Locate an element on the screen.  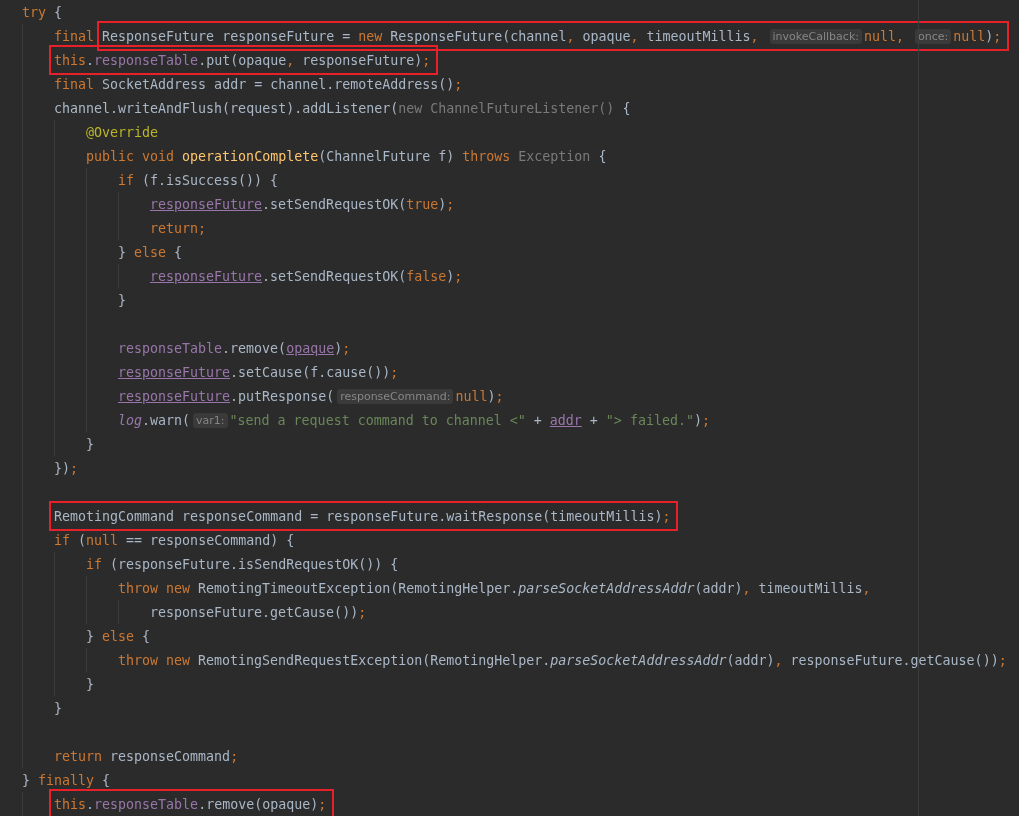
parameter-hint: responseCommand: is located at coordinates (395, 396).